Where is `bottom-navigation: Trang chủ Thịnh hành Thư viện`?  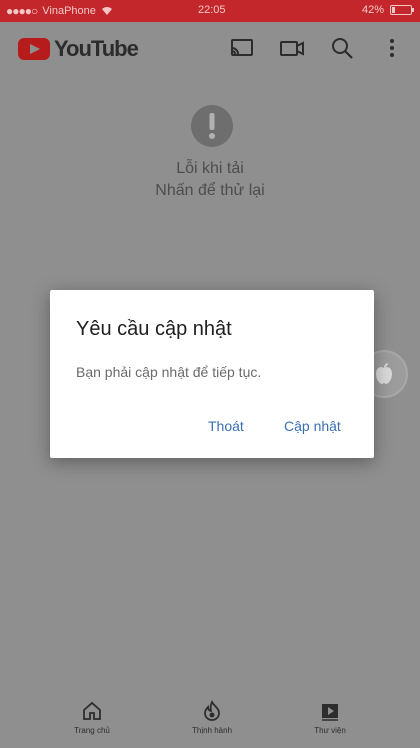
bottom-navigation: Trang chủ Thịnh hành Thư viện is located at coordinates (210, 721).